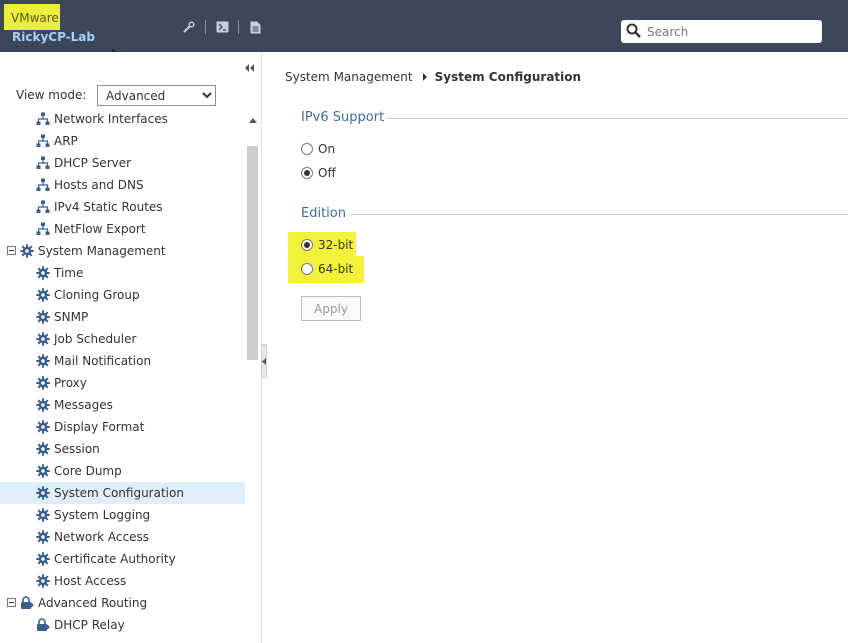  What do you see at coordinates (122, 229) in the screenshot?
I see `sidebar-item-netflow-export: NetFlow Export` at bounding box center [122, 229].